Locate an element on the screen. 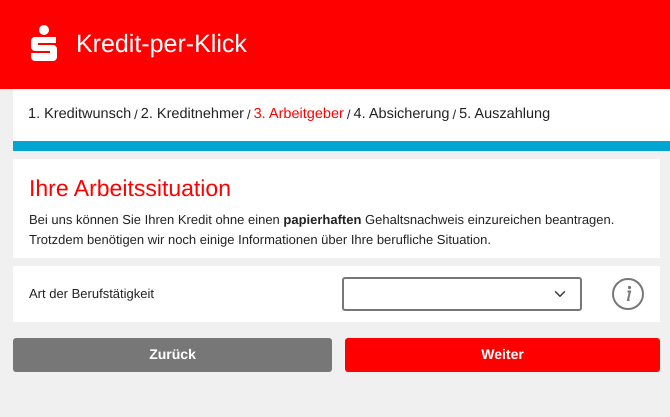 Image resolution: width=670 pixels, height=417 pixels. section-heading: Ihre Arbeitssituation is located at coordinates (130, 189).